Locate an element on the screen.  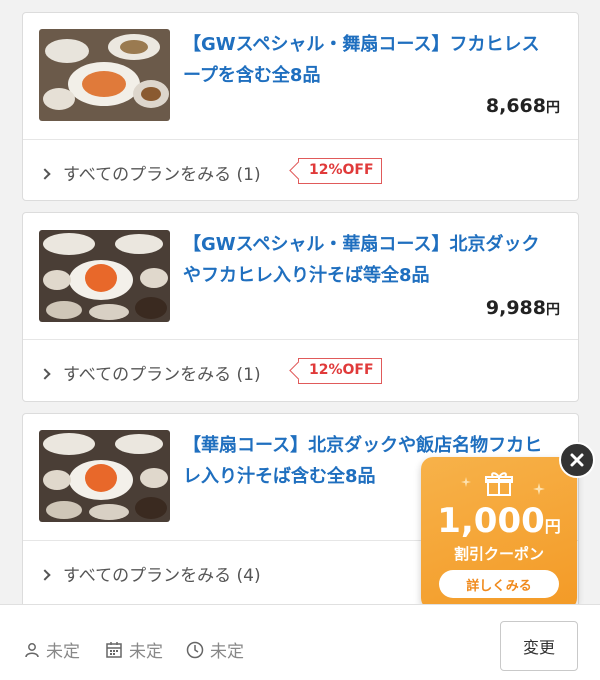
plan-price: 8,668円 is located at coordinates (523, 106).